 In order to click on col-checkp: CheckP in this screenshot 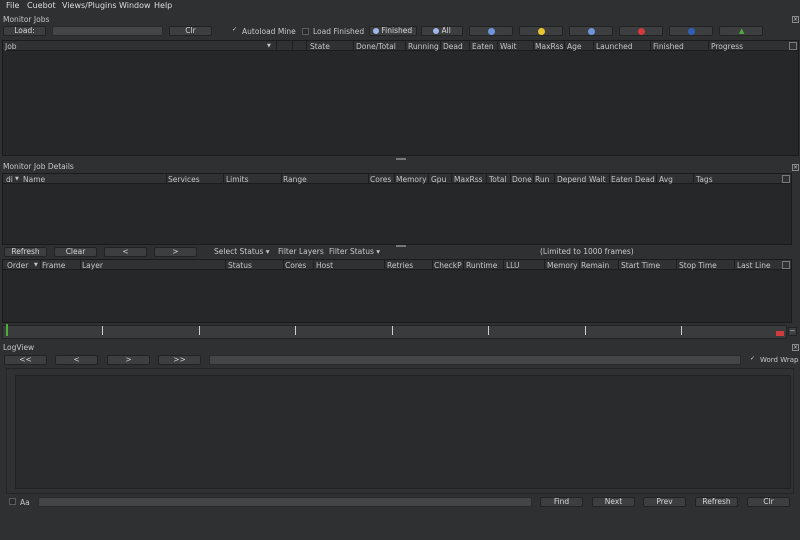, I will do `click(448, 265)`.